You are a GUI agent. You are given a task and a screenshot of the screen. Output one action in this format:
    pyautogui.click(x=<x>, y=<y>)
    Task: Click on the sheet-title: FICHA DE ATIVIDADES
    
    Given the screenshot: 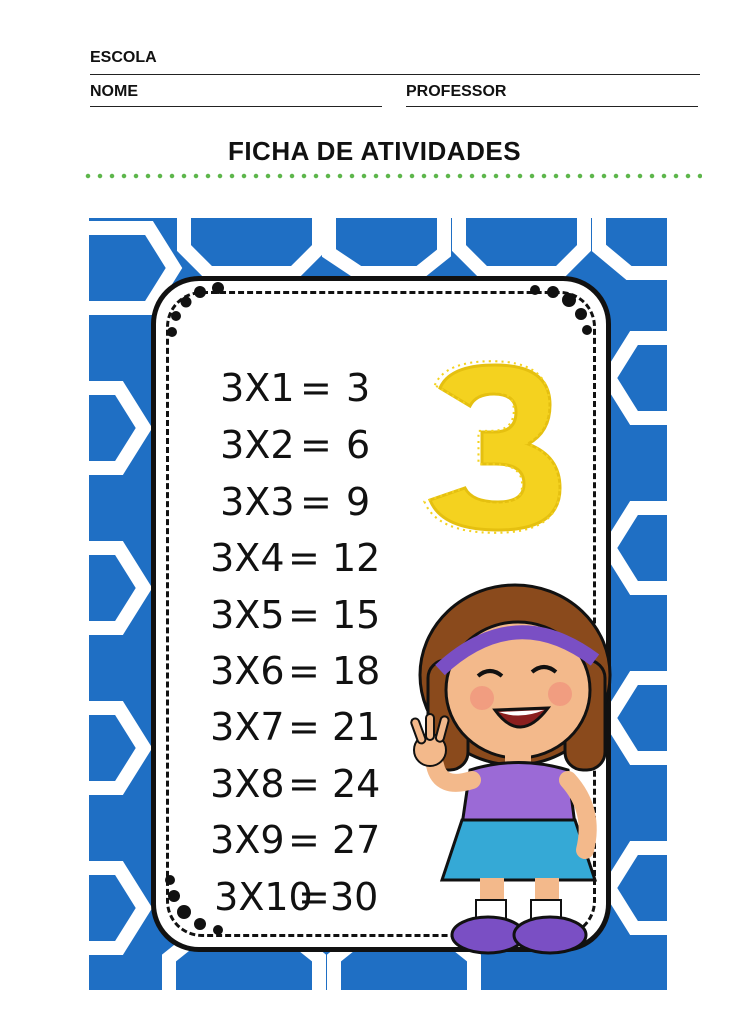 What is the action you would take?
    pyautogui.click(x=374, y=151)
    